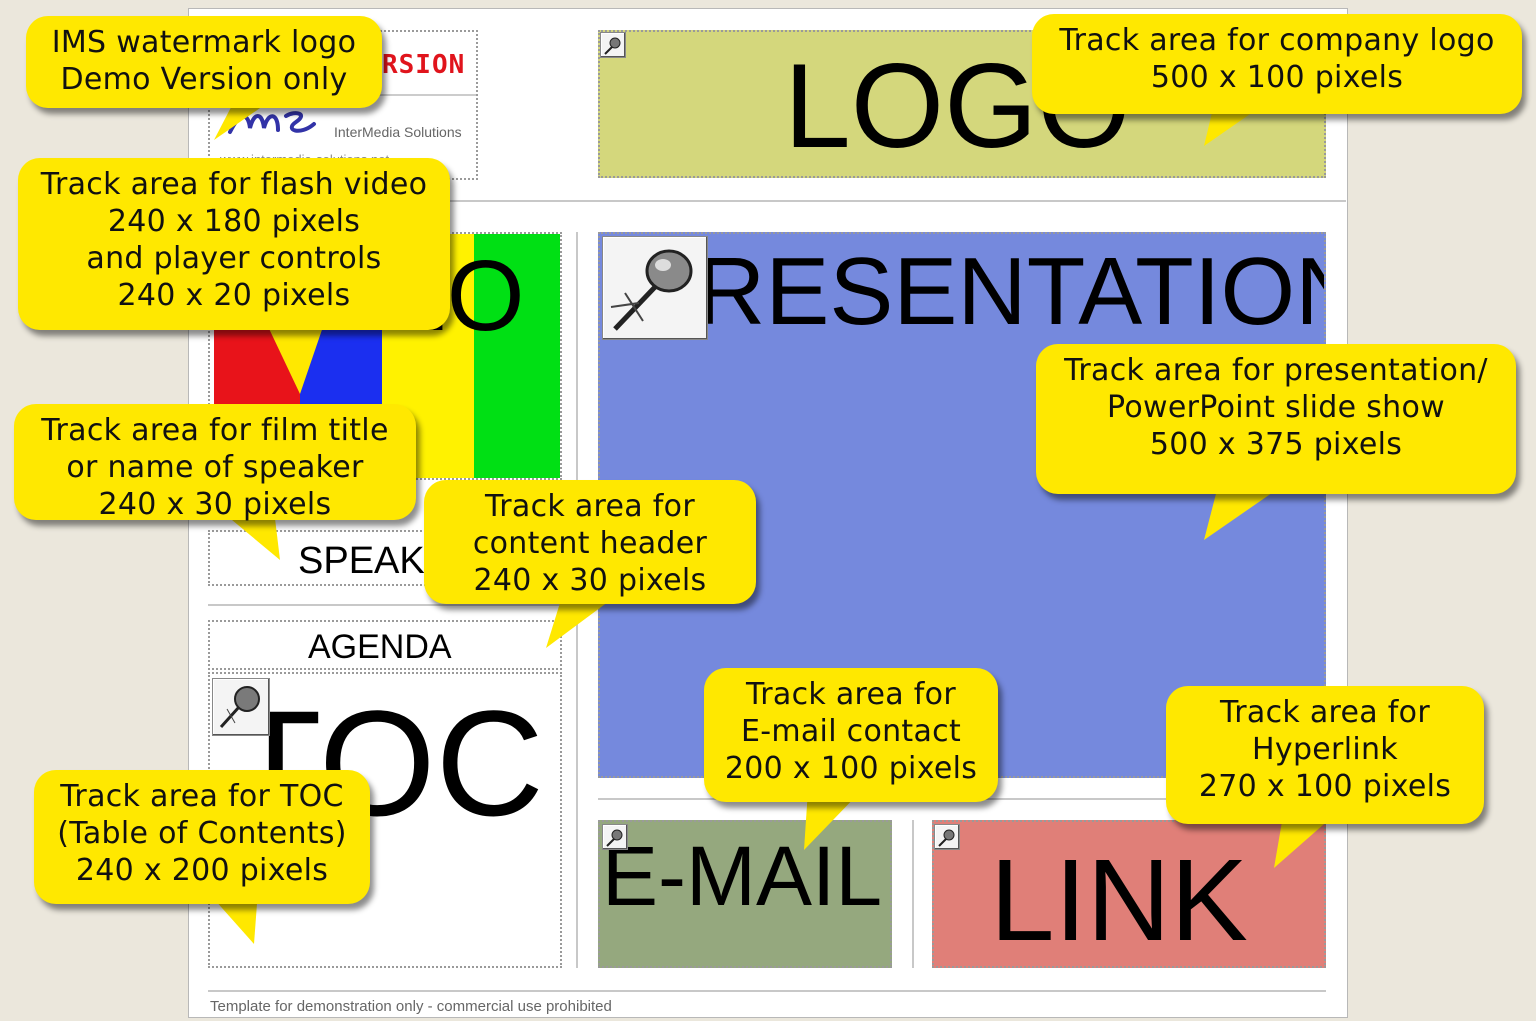  I want to click on link-label: LINK, so click(1119, 900).